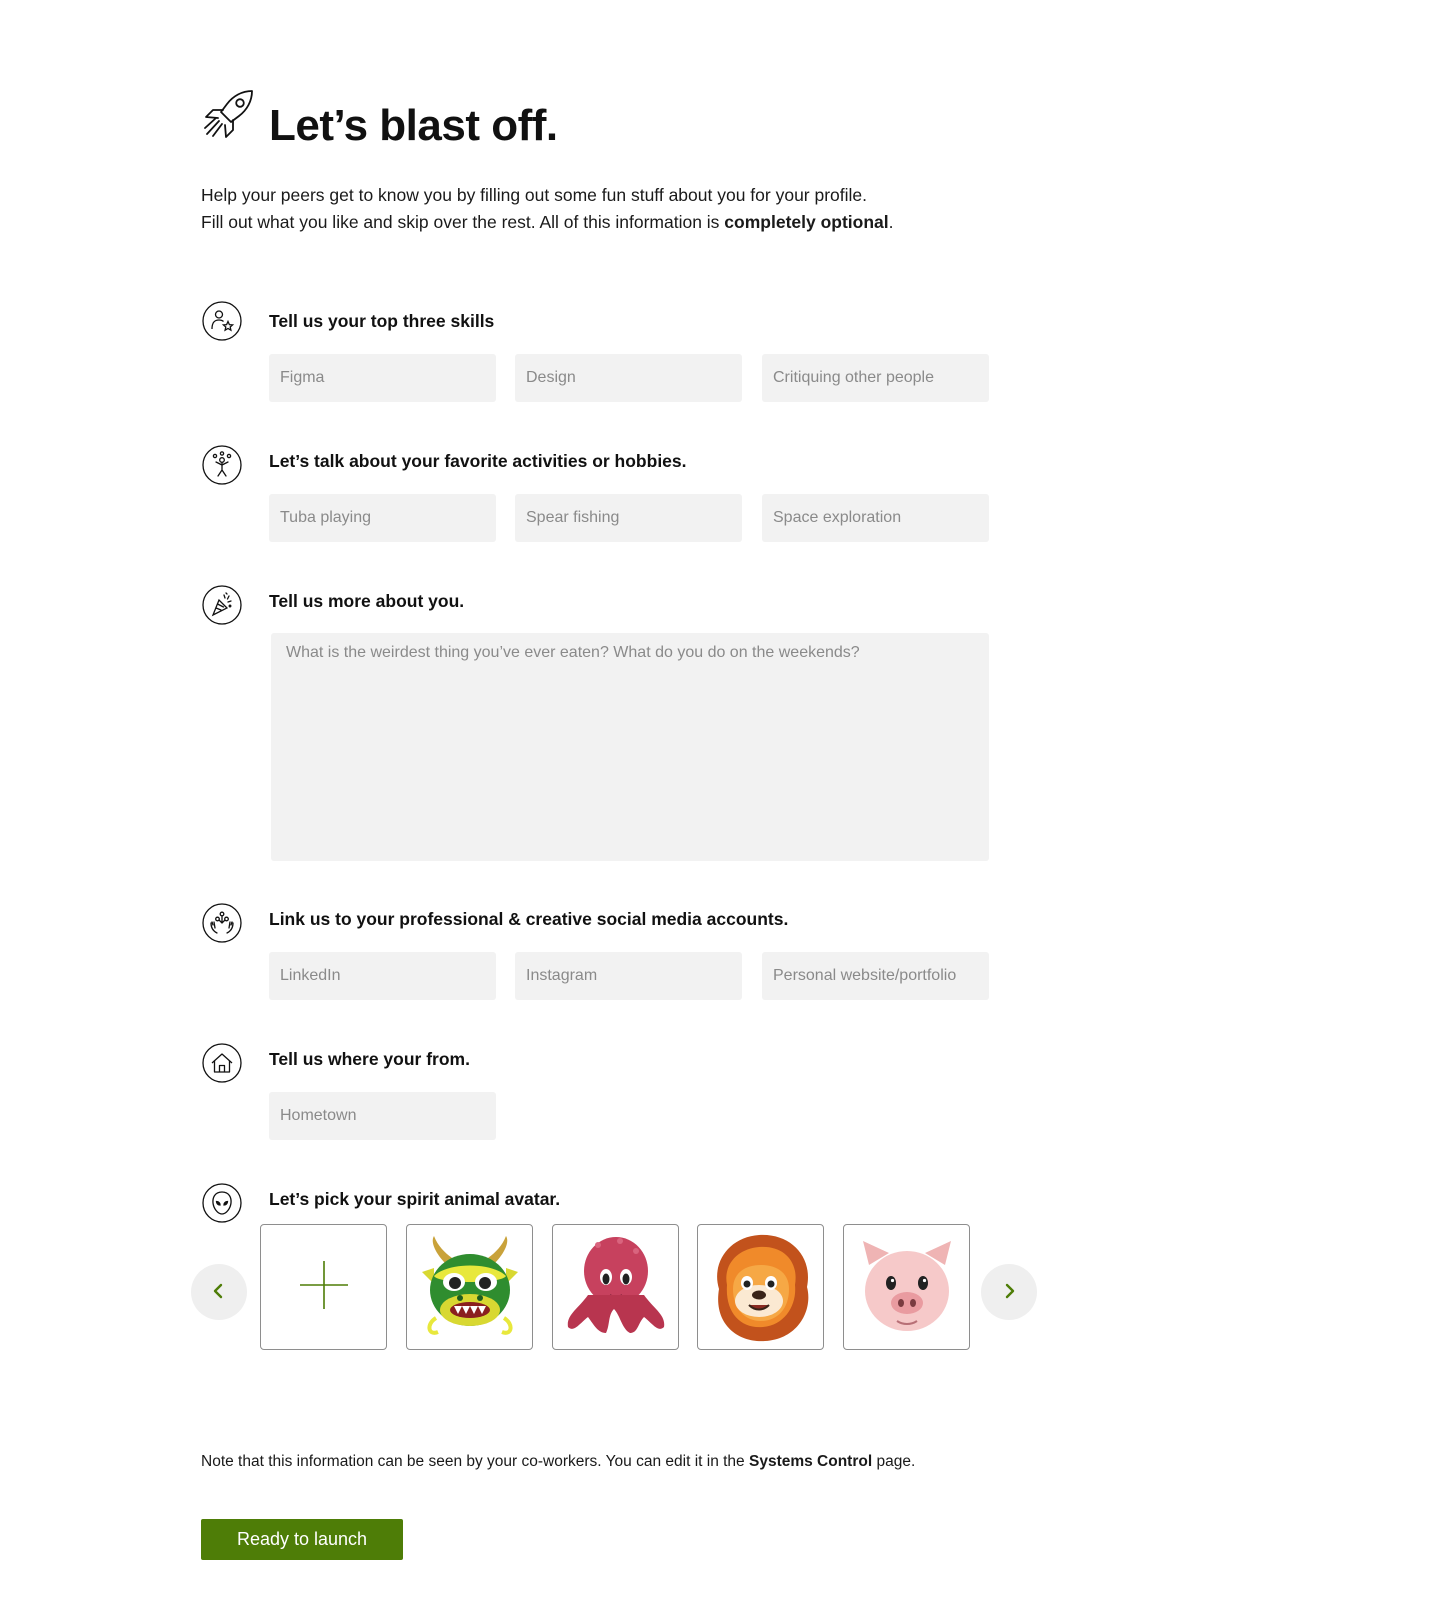  I want to click on person-star-icon, so click(222, 321).